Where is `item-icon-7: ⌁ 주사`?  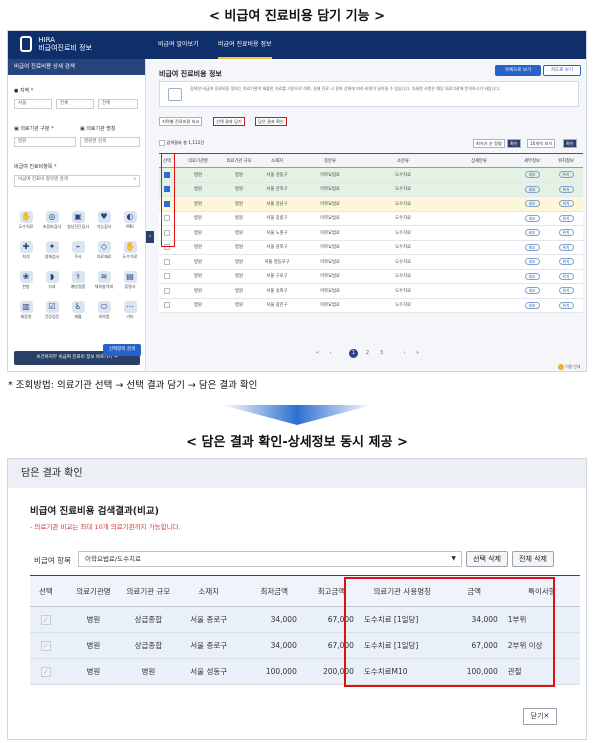 item-icon-7: ⌁ 주사 is located at coordinates (78, 254).